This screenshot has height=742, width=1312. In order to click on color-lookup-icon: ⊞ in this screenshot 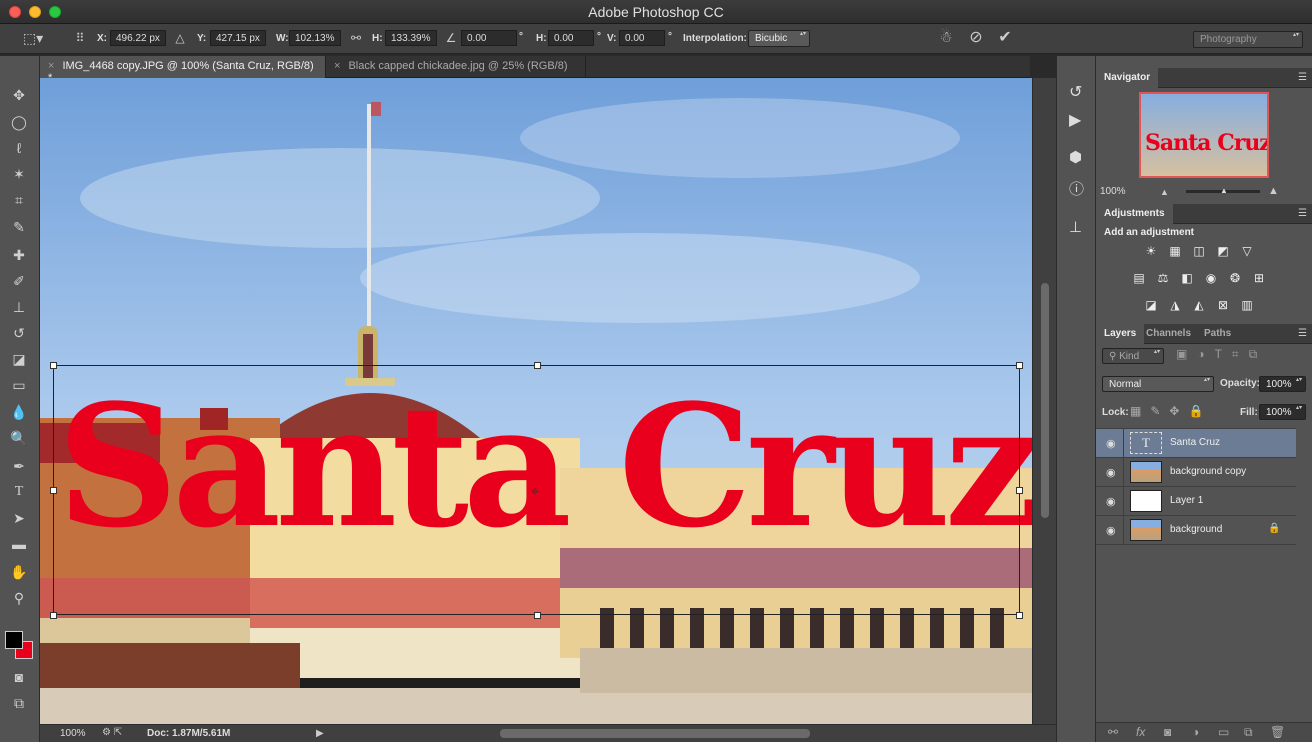, I will do `click(1259, 278)`.